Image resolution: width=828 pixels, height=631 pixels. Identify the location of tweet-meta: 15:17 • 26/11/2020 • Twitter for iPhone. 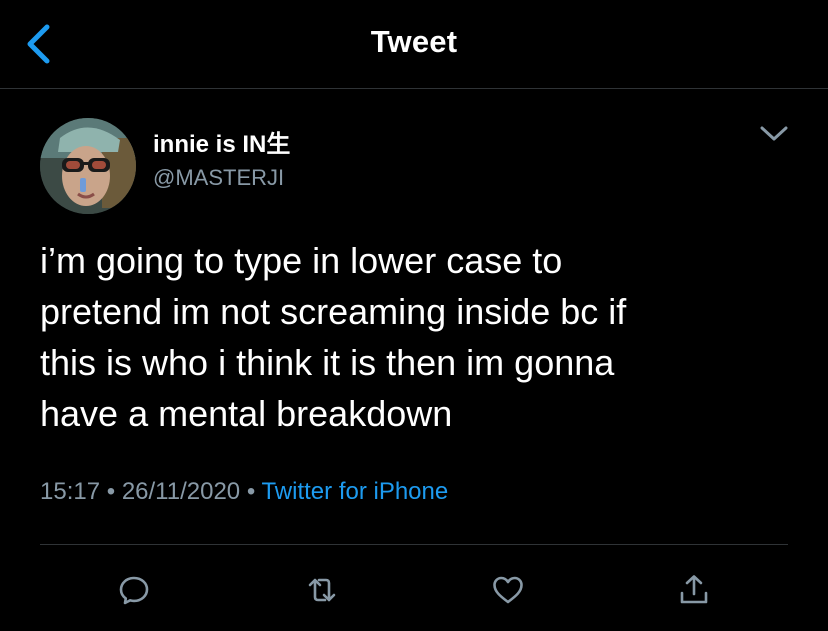
(244, 492).